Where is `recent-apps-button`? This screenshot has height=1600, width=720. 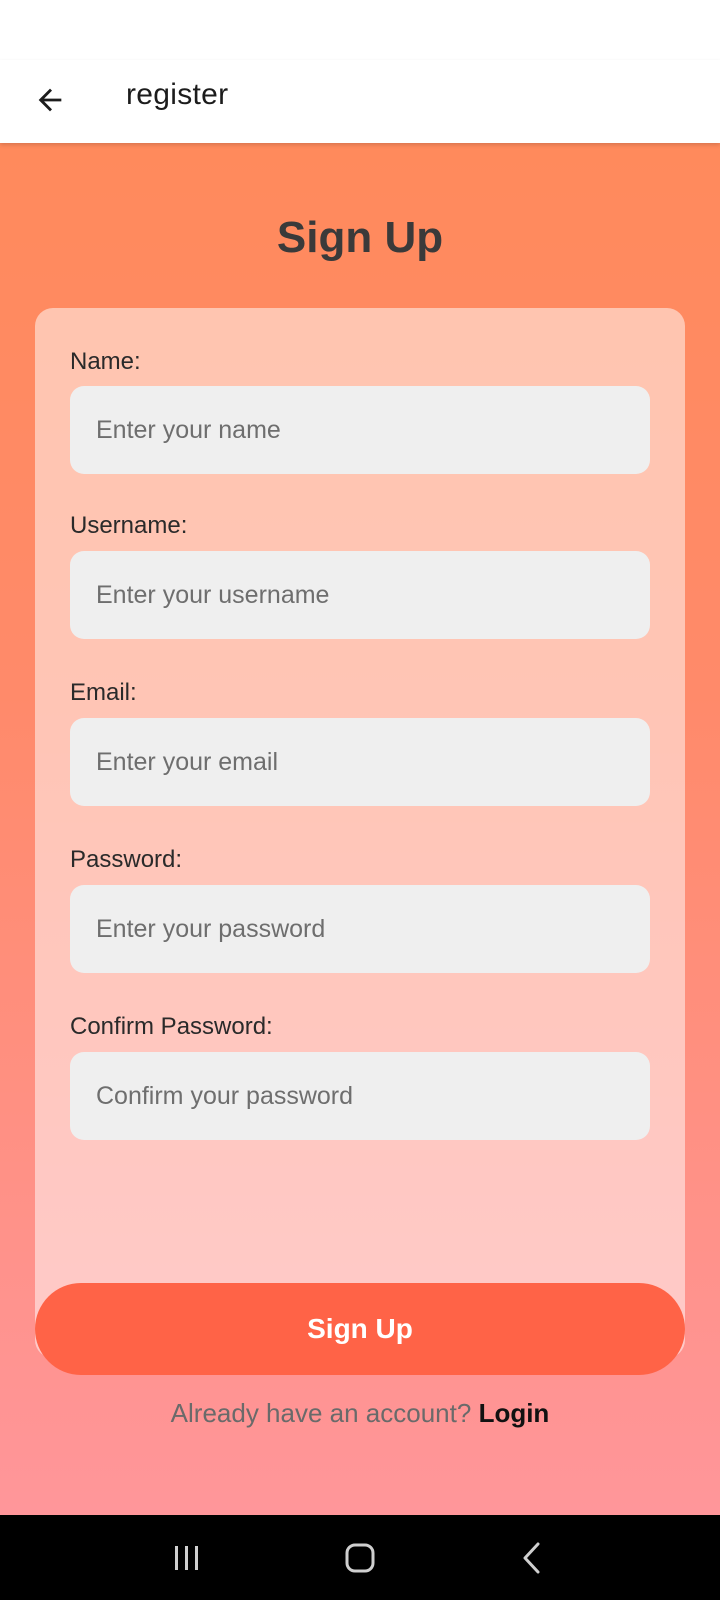
recent-apps-button is located at coordinates (187, 1558).